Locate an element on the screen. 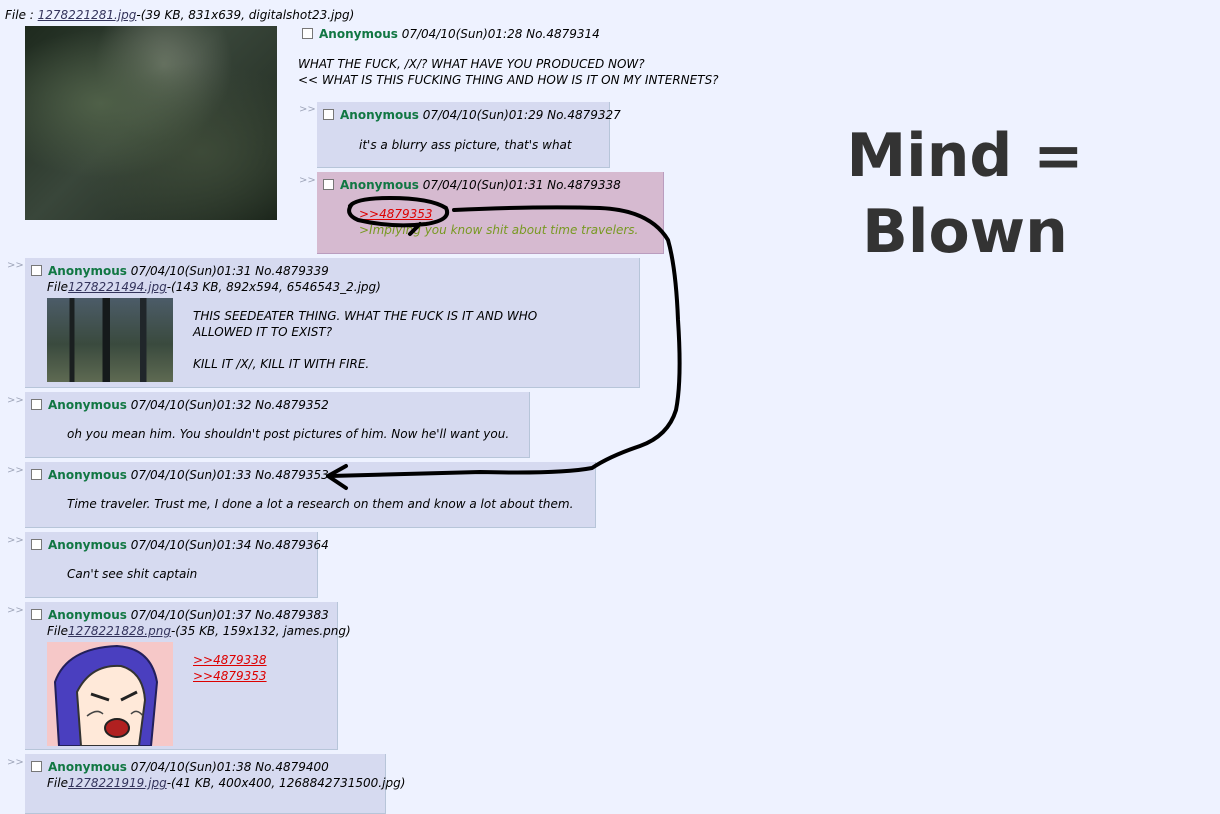 The width and height of the screenshot is (1220, 814). op-file-details: -(39 KB, 831x639, digitalshot23.jpg) is located at coordinates (245, 15).